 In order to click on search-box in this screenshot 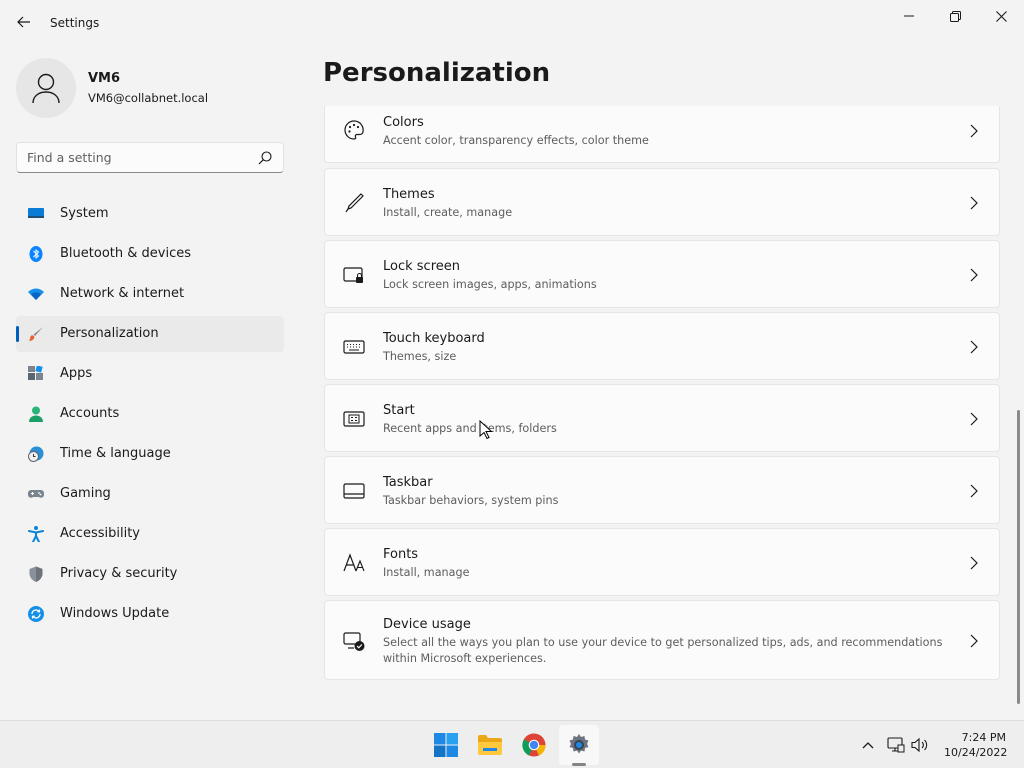, I will do `click(150, 157)`.